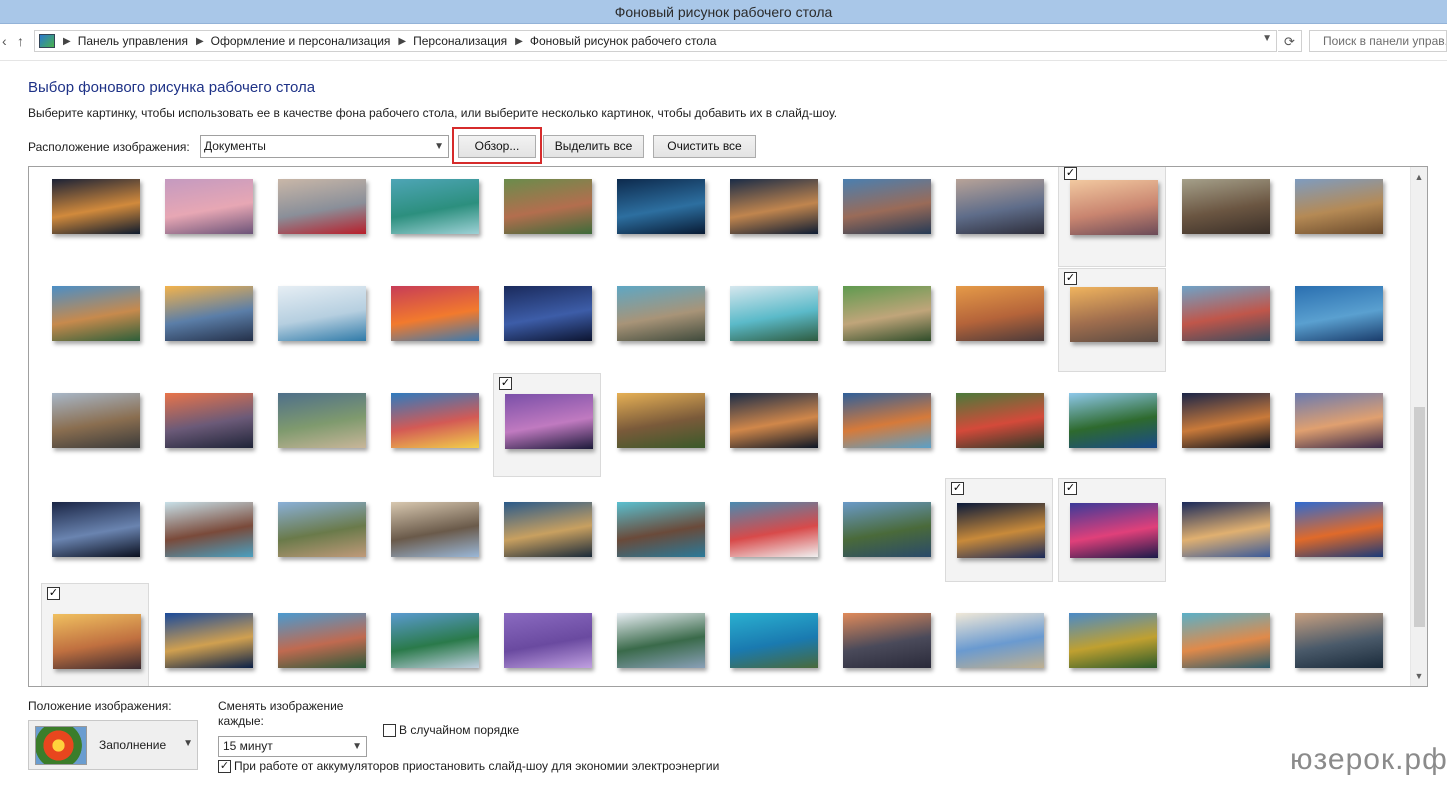 The width and height of the screenshot is (1447, 786). Describe the element at coordinates (292, 746) in the screenshot. I see `change-interval-select: 15 минут ▼` at that location.